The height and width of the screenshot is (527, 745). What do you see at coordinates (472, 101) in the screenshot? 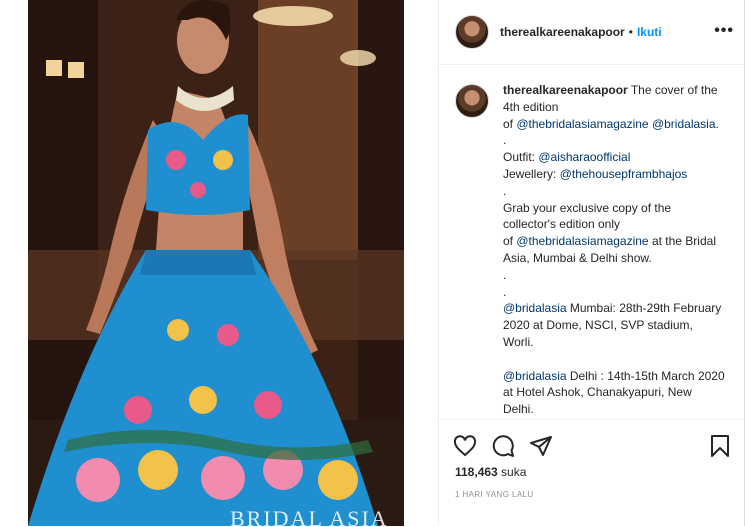
I see `caption-avatar` at bounding box center [472, 101].